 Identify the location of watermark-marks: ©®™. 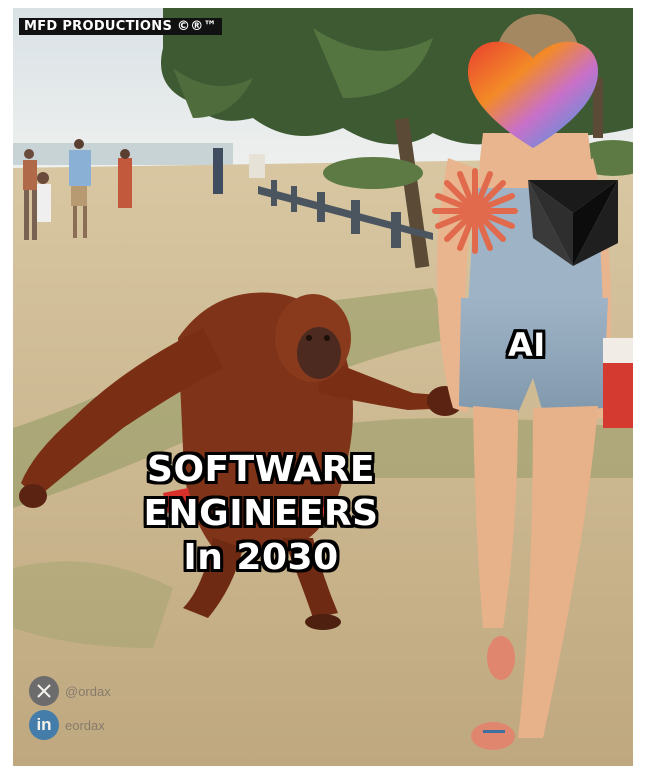
(196, 26).